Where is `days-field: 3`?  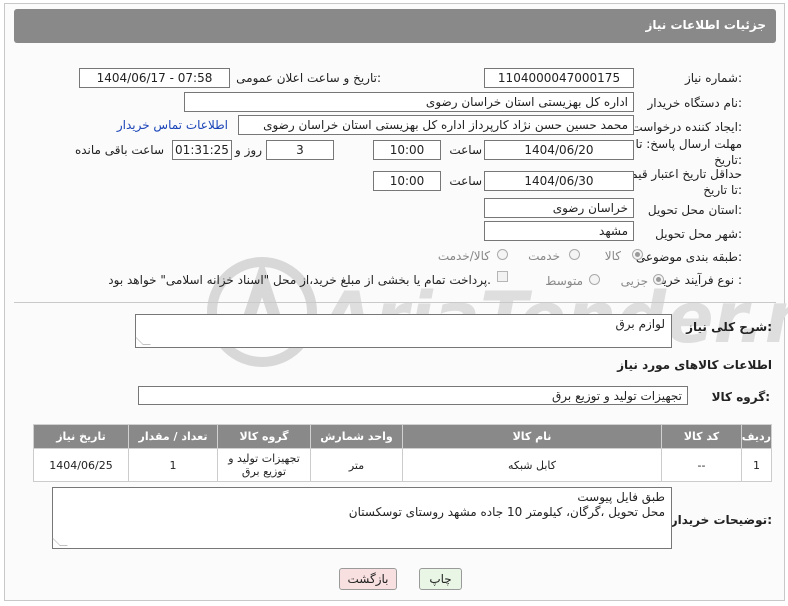
days-field: 3 is located at coordinates (300, 150).